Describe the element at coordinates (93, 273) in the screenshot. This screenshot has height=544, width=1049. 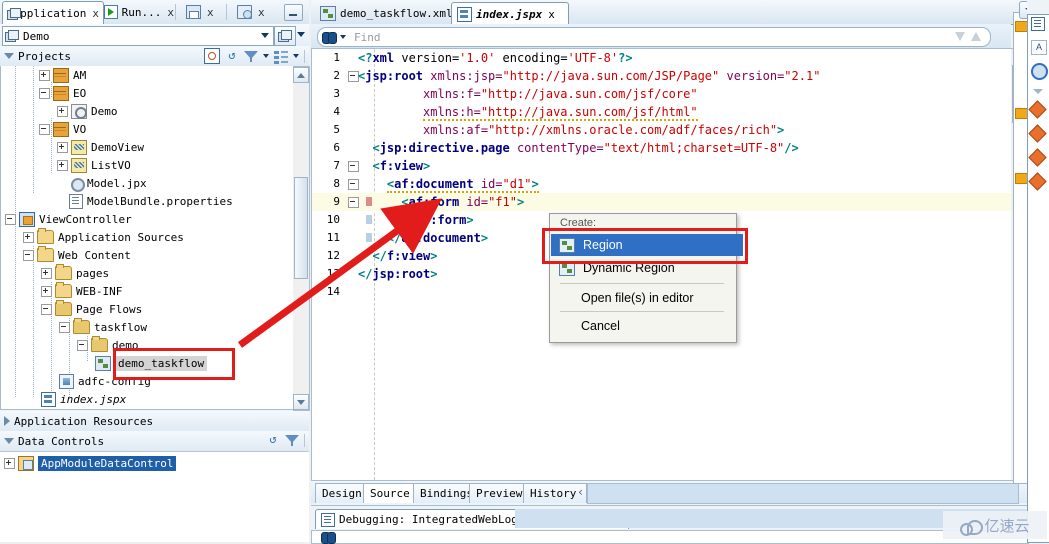
I see `tree-node-label: pages` at that location.